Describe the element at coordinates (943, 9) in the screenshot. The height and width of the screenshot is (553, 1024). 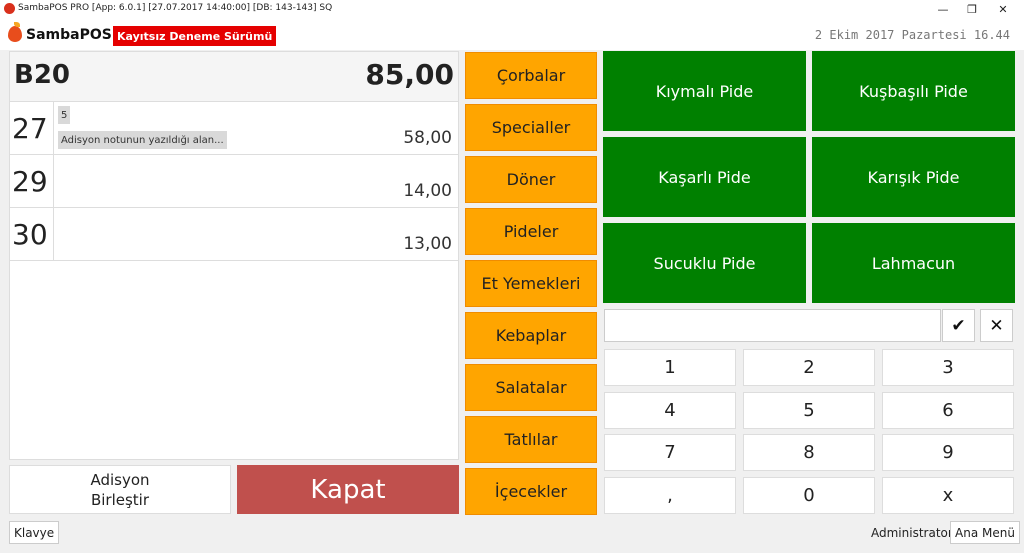
I see `minimize-button: —` at that location.